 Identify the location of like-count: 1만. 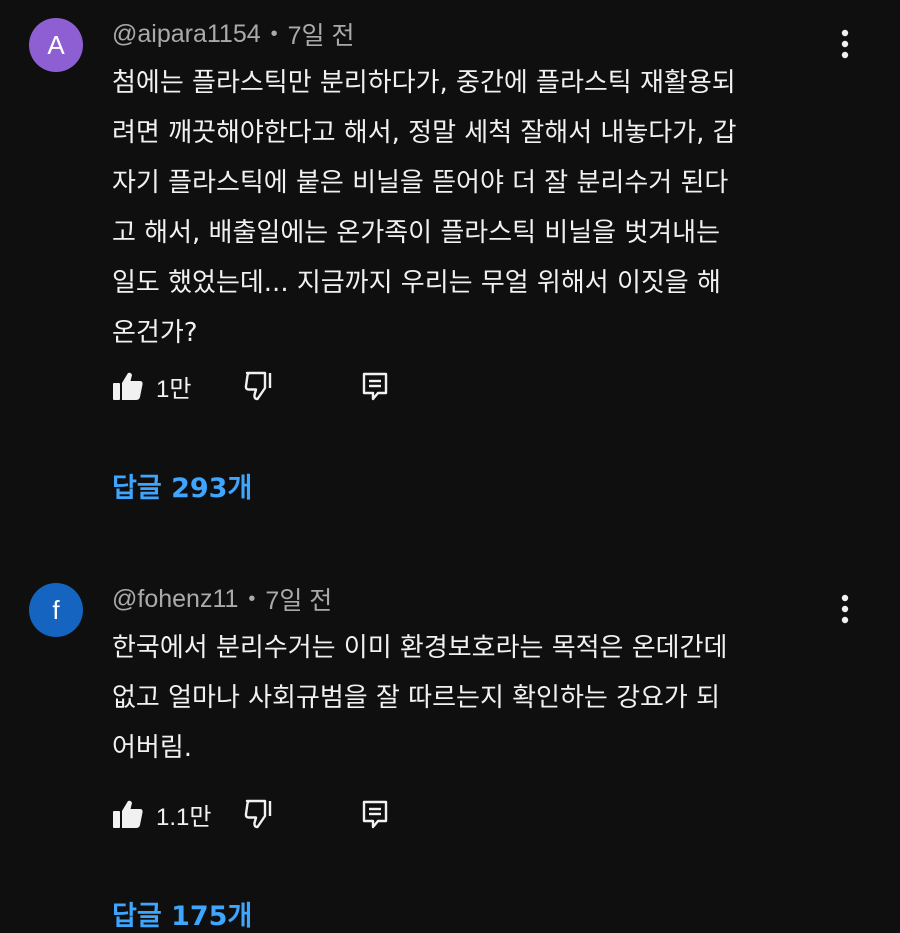
(174, 389).